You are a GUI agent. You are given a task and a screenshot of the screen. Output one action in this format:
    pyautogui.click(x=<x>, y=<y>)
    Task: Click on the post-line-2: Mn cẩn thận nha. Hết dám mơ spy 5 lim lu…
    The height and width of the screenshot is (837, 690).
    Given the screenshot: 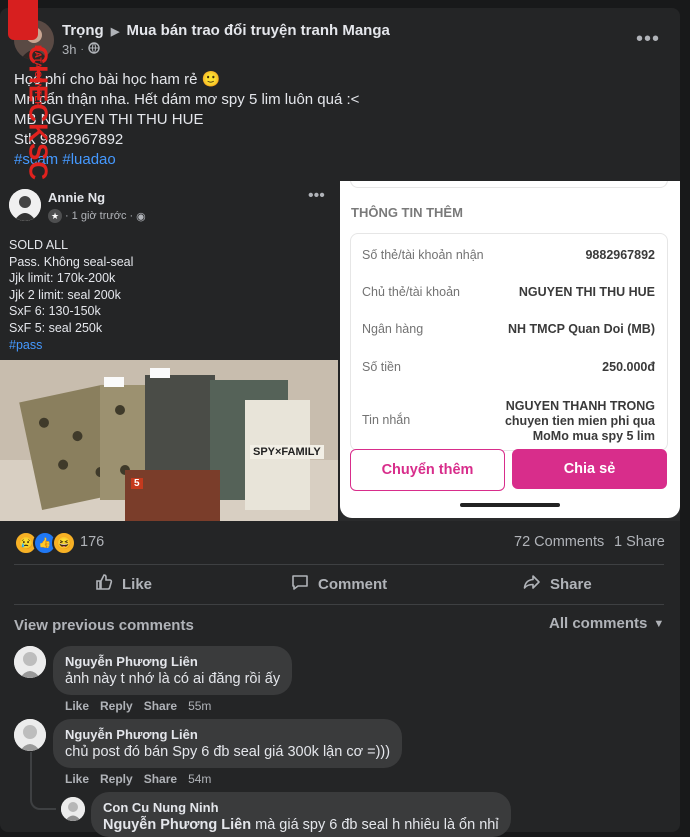 What is the action you would take?
    pyautogui.click(x=187, y=99)
    